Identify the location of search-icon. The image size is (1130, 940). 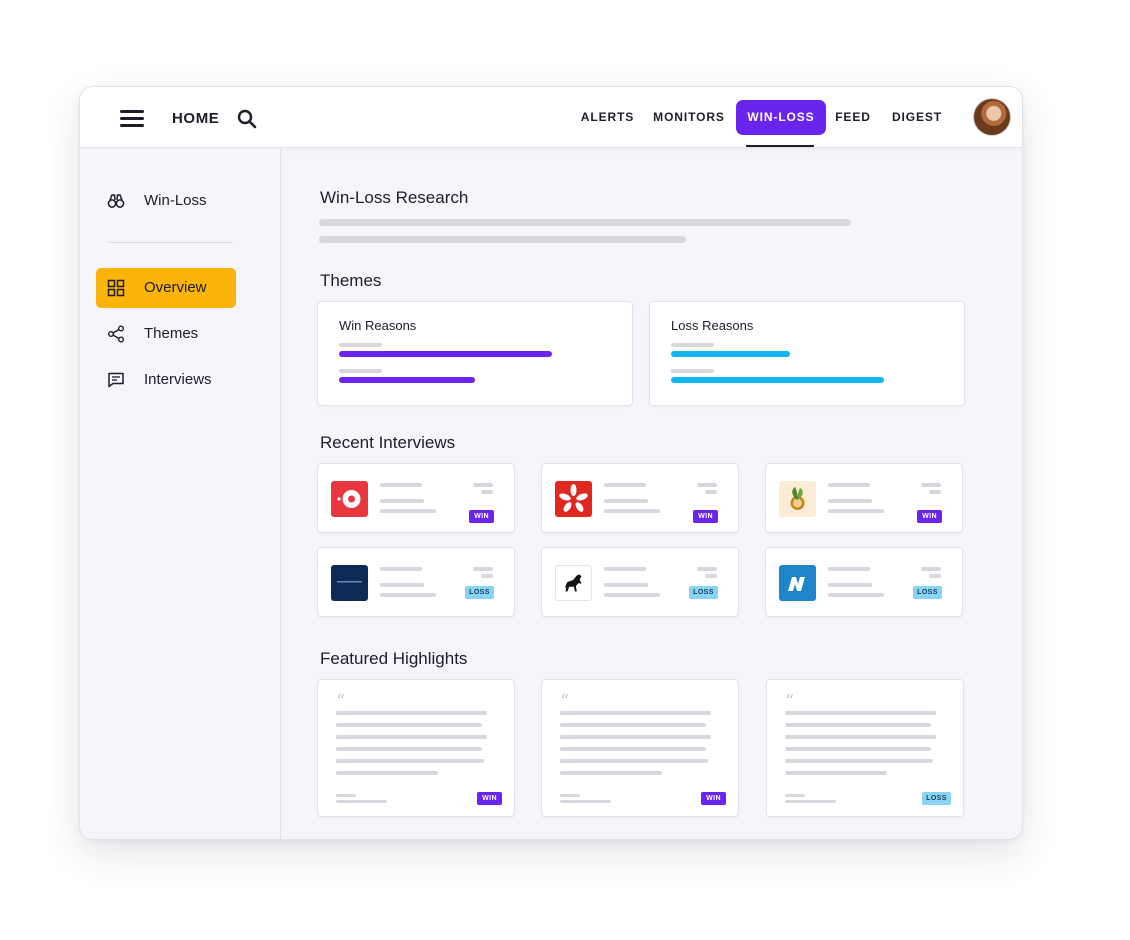
(247, 119).